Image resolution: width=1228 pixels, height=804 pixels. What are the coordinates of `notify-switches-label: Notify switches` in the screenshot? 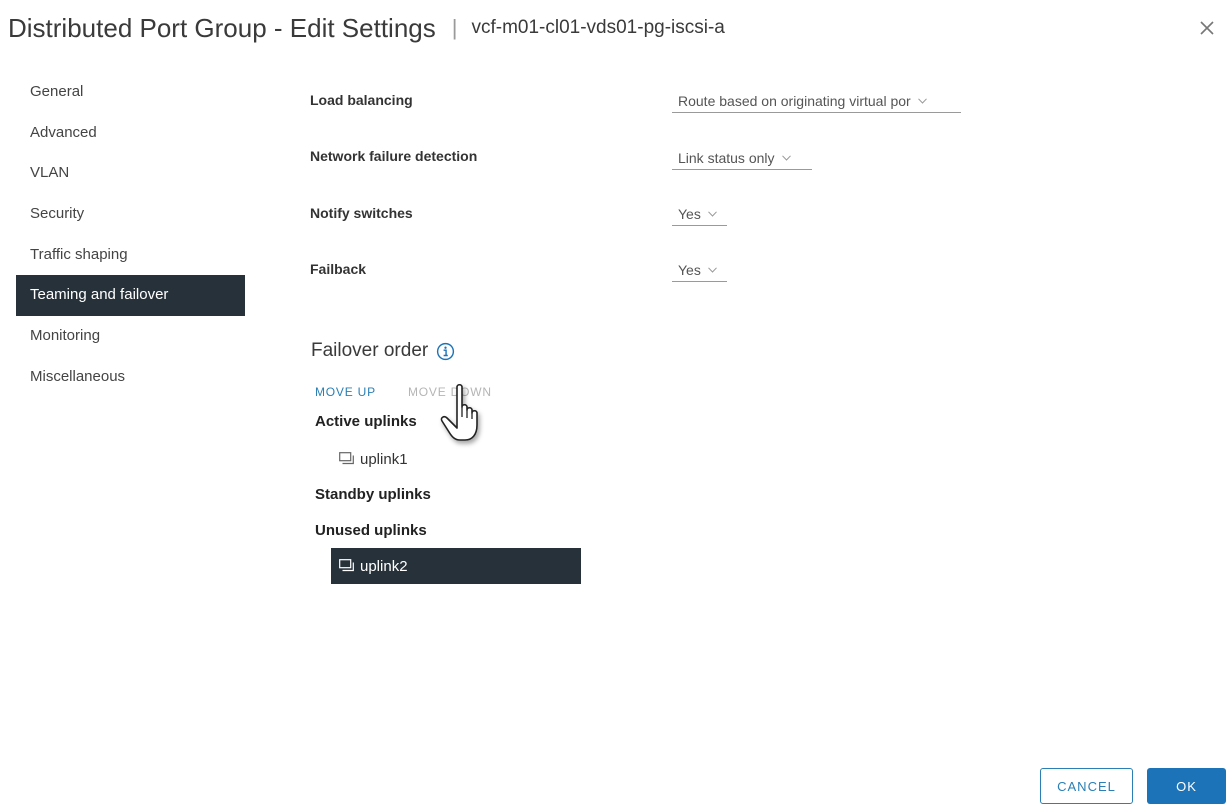 It's located at (361, 213).